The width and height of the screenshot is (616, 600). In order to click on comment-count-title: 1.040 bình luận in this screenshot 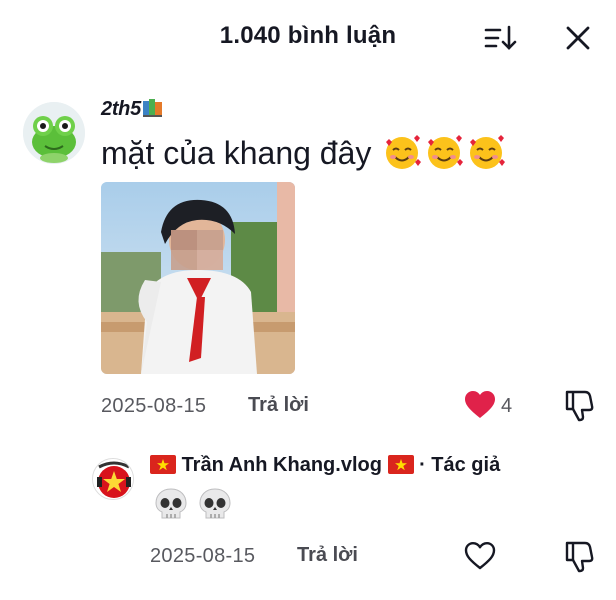, I will do `click(308, 35)`.